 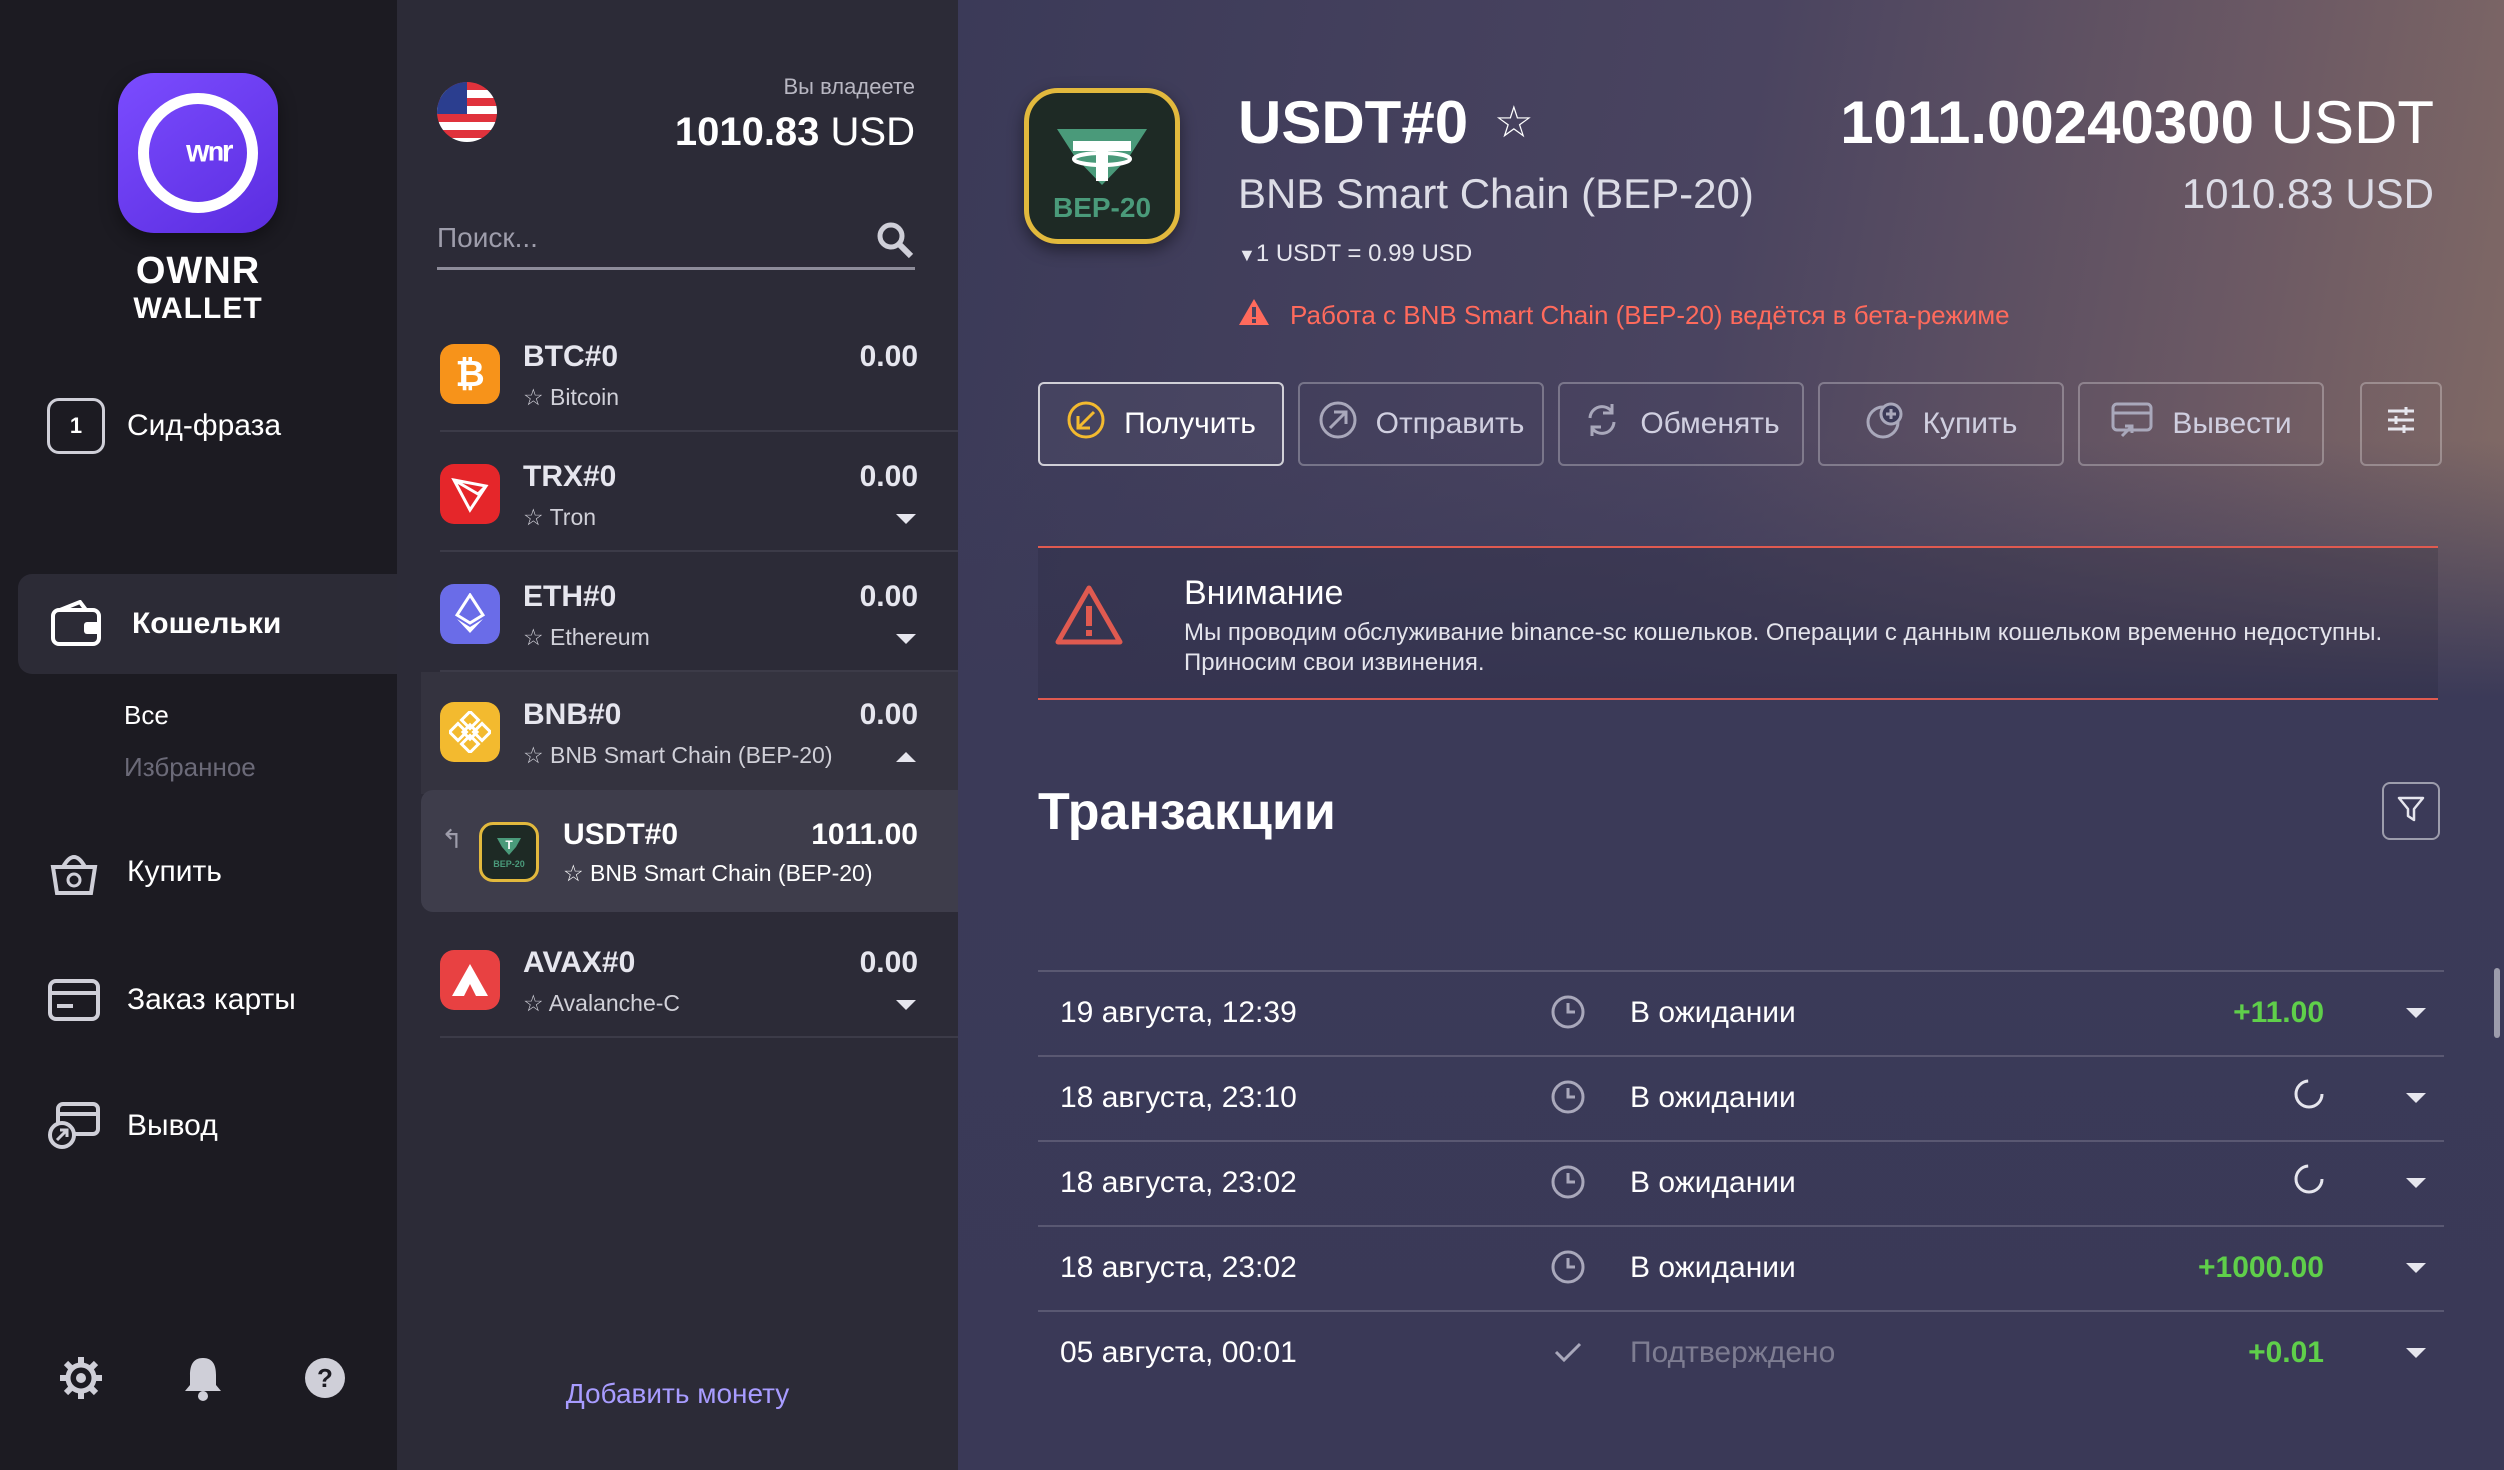 I want to click on table-row: 19 августа, 12:39 В ожидании +11.00, so click(x=1741, y=1012).